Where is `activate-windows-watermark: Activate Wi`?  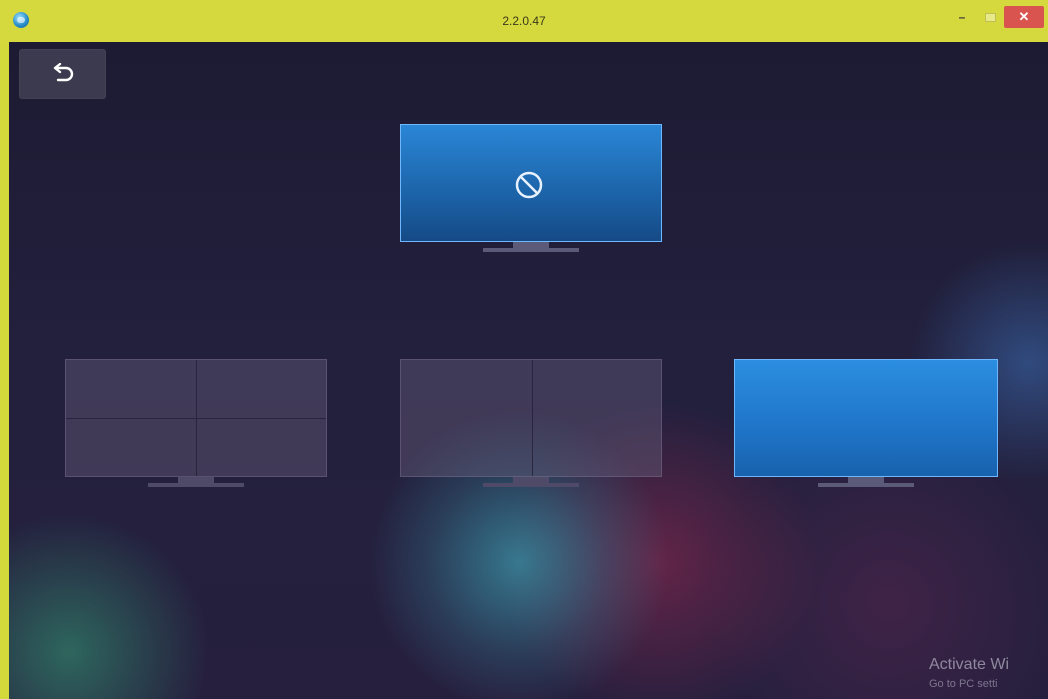
activate-windows-watermark: Activate Wi is located at coordinates (969, 664).